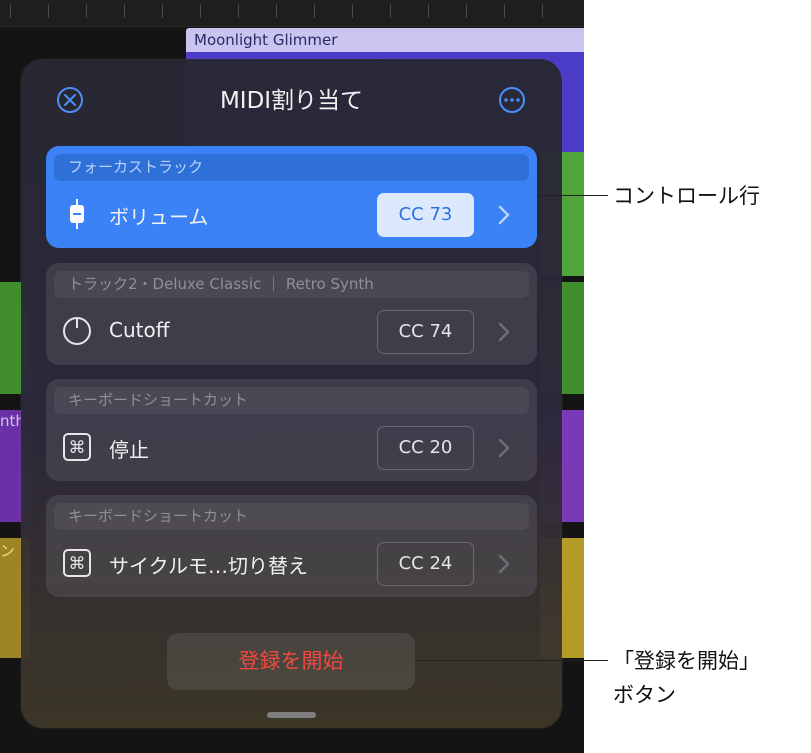 This screenshot has width=811, height=753. What do you see at coordinates (291, 430) in the screenshot?
I see `control-row-stop: キーボードショートカット ⌘ 停止 CC 20` at bounding box center [291, 430].